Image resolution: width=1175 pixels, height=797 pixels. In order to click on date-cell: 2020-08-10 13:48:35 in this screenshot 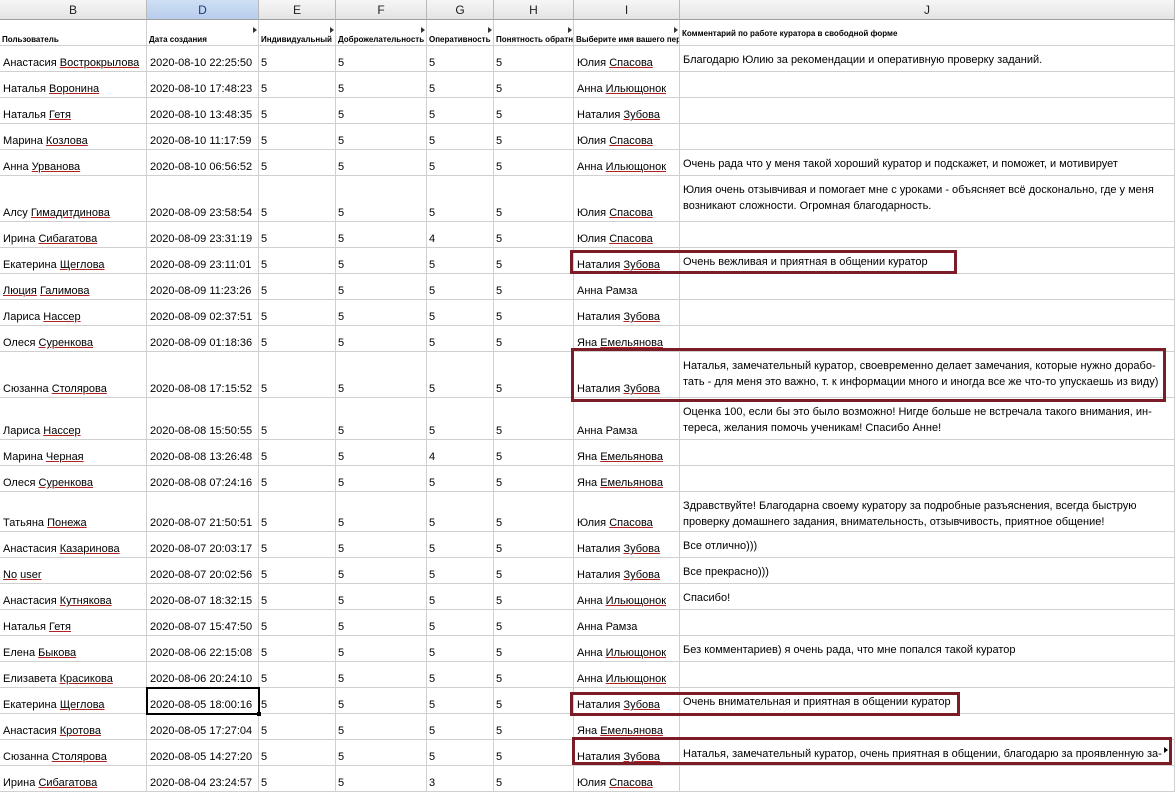, I will do `click(203, 111)`.